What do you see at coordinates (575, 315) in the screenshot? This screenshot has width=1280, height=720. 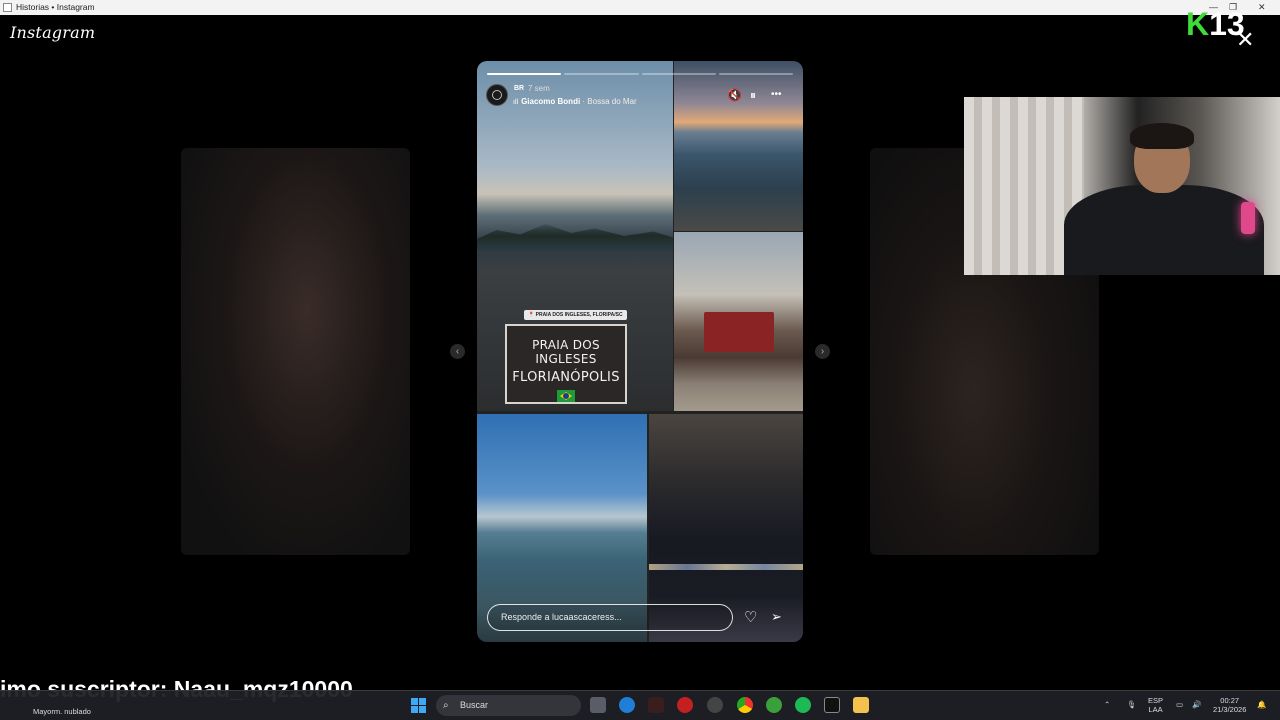 I see `location-tag: 📍 PRAIA DOS INGLESES, FLORIPA/SC` at bounding box center [575, 315].